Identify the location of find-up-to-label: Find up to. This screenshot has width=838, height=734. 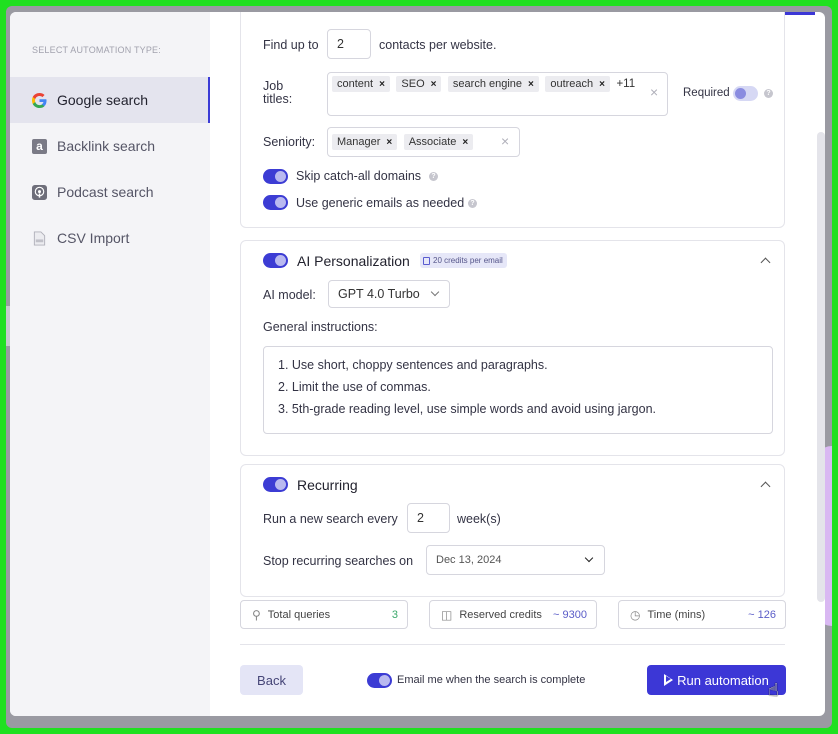
(291, 45).